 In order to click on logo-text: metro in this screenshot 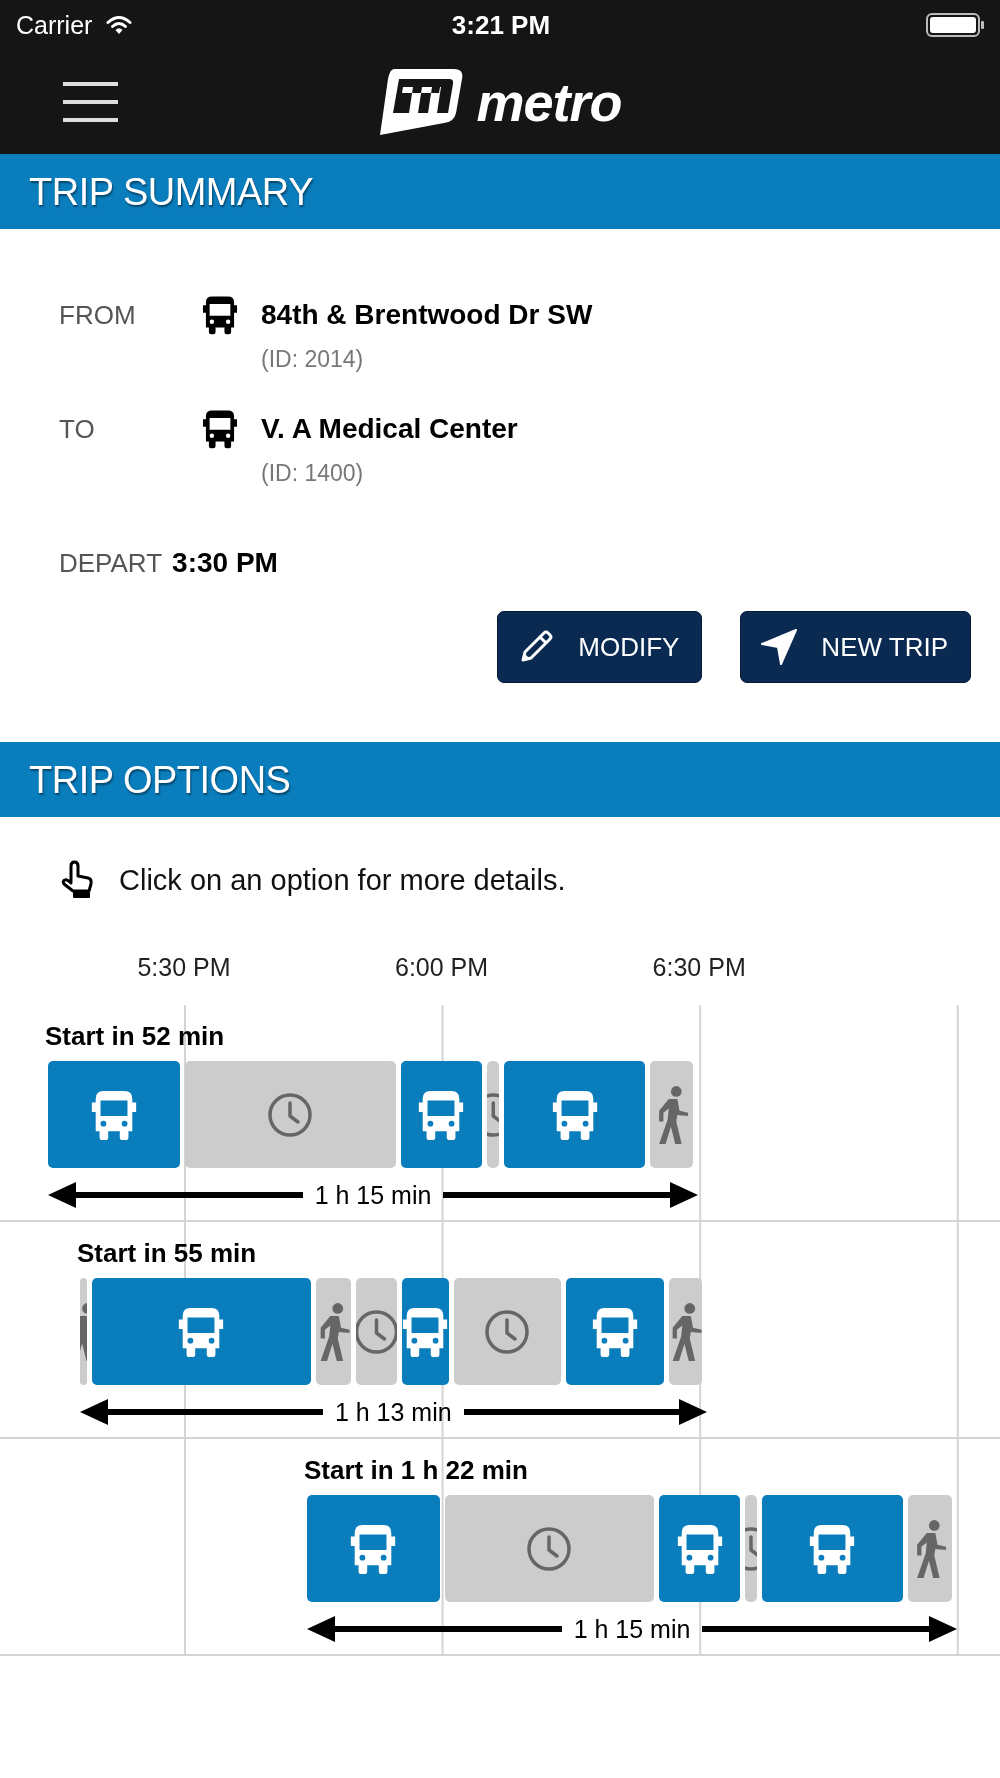, I will do `click(549, 102)`.